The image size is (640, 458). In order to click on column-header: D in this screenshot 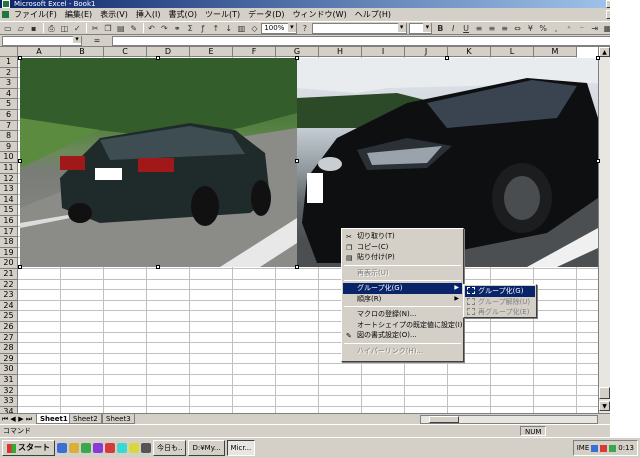, I will do `click(168, 52)`.